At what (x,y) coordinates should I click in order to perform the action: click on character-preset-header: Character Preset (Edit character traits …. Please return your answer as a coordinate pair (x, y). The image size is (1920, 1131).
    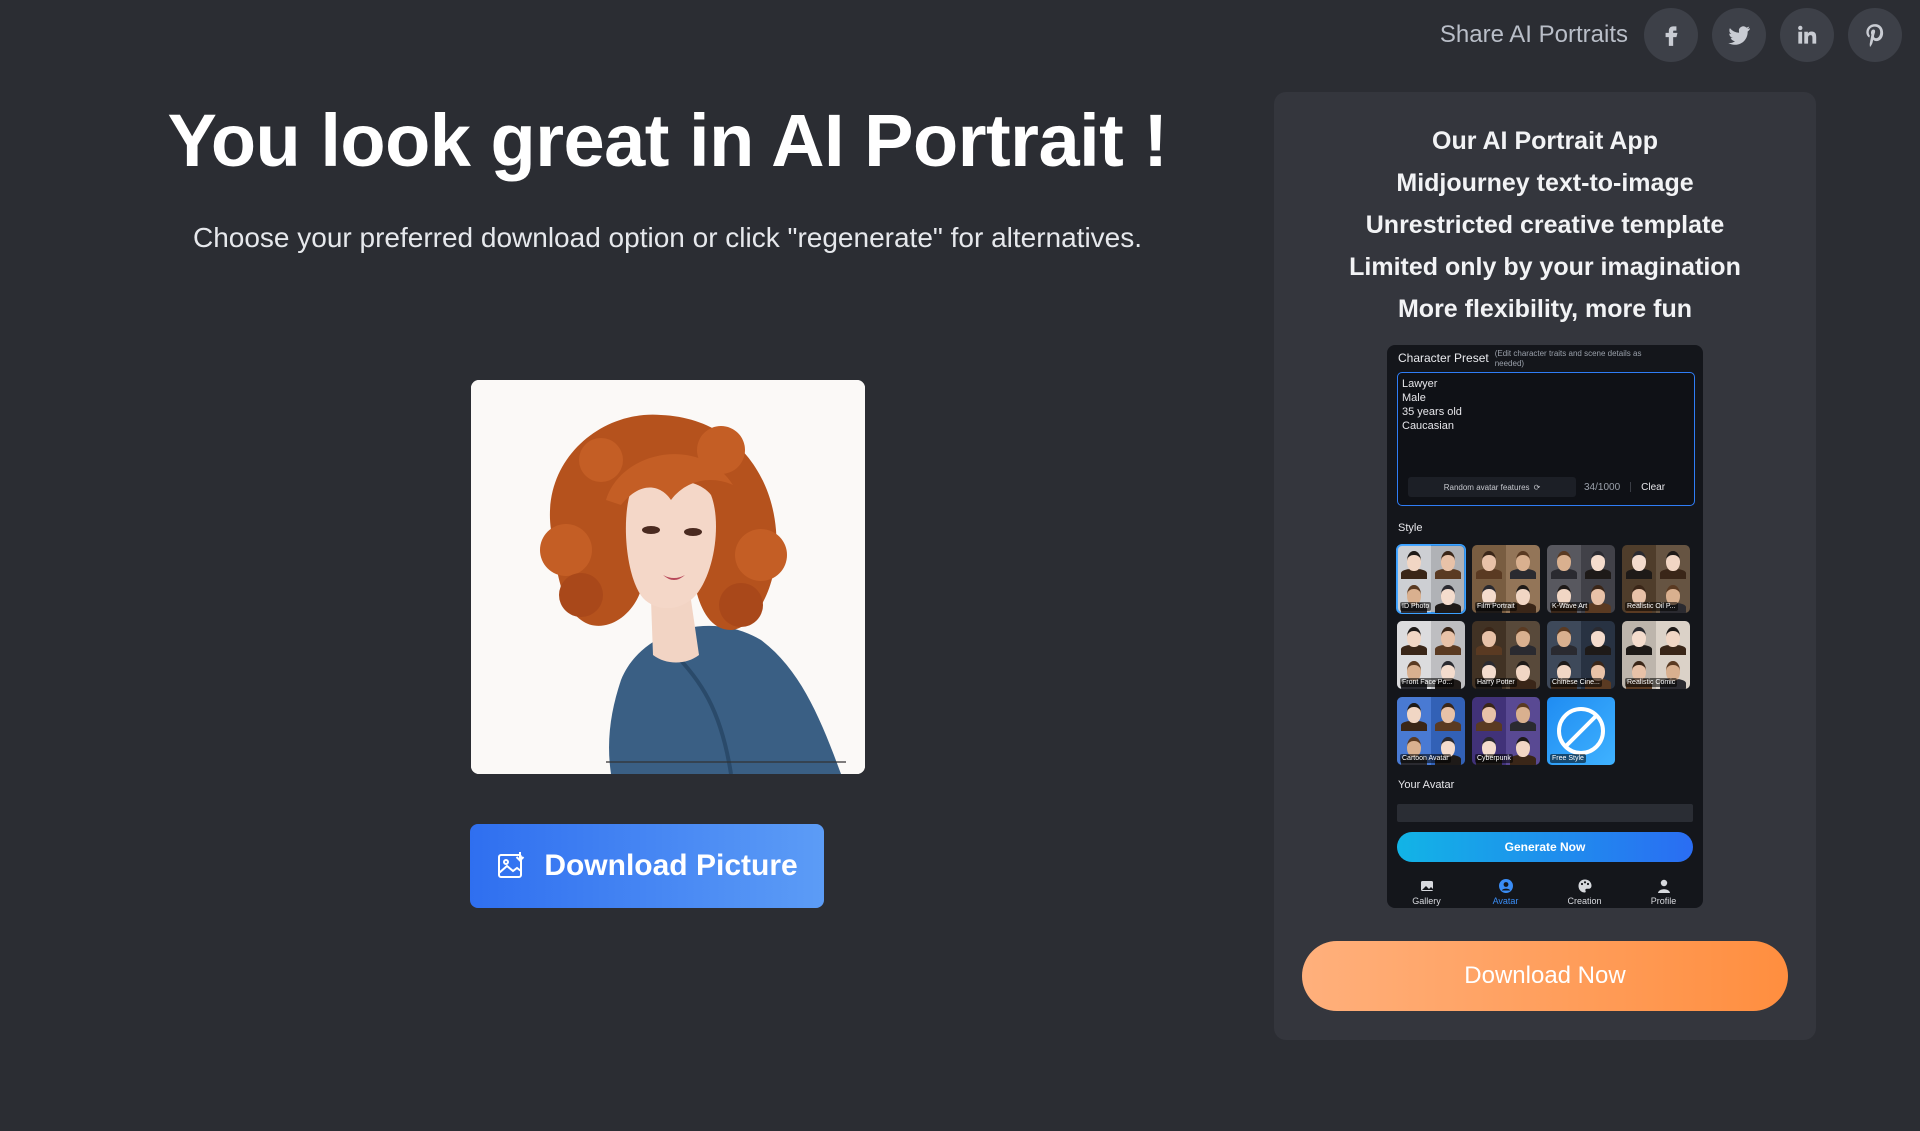
    Looking at the image, I should click on (1526, 359).